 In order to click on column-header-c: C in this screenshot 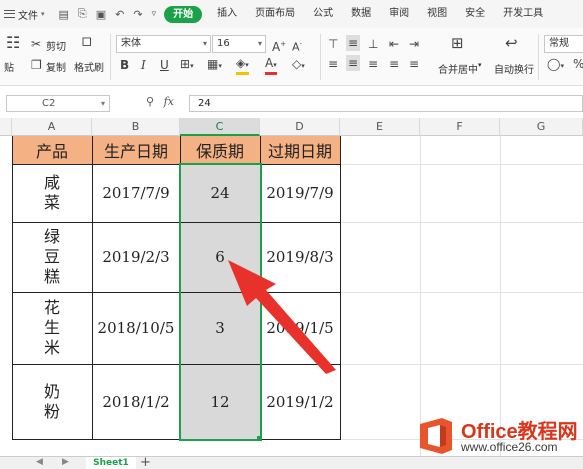, I will do `click(220, 127)`.